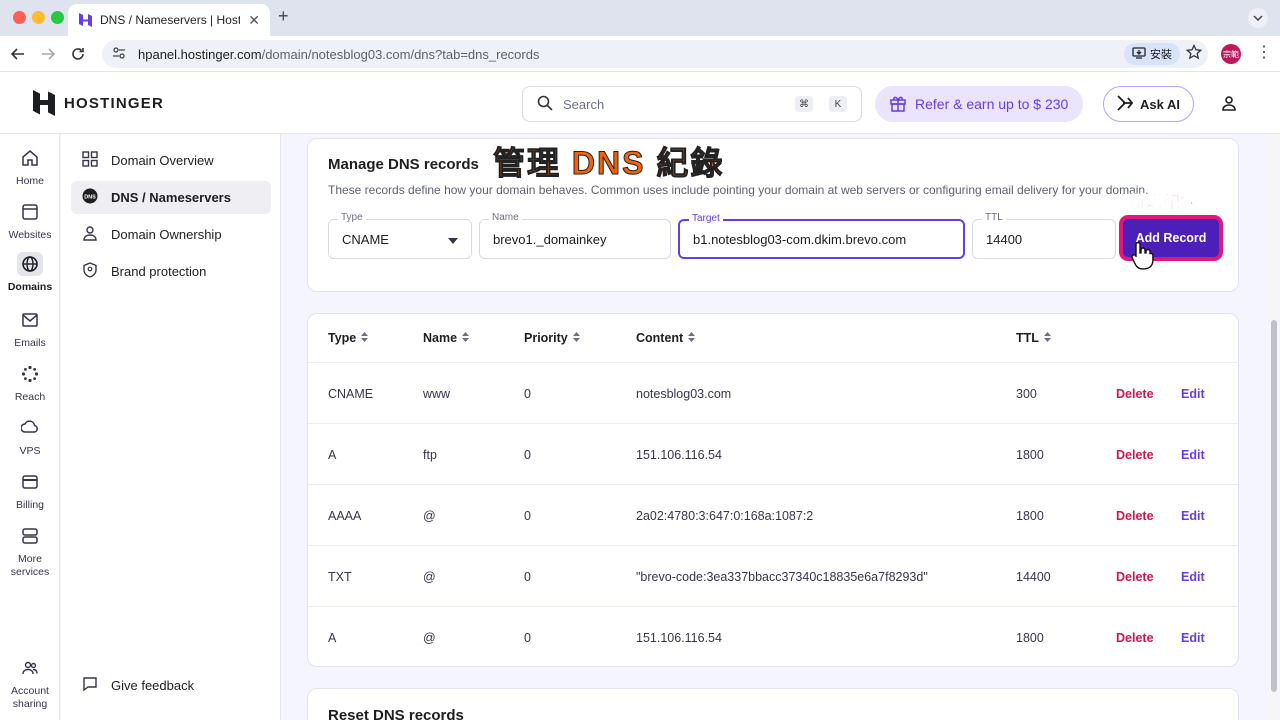 The height and width of the screenshot is (720, 1280). Describe the element at coordinates (90, 160) in the screenshot. I see `grid-icon` at that location.